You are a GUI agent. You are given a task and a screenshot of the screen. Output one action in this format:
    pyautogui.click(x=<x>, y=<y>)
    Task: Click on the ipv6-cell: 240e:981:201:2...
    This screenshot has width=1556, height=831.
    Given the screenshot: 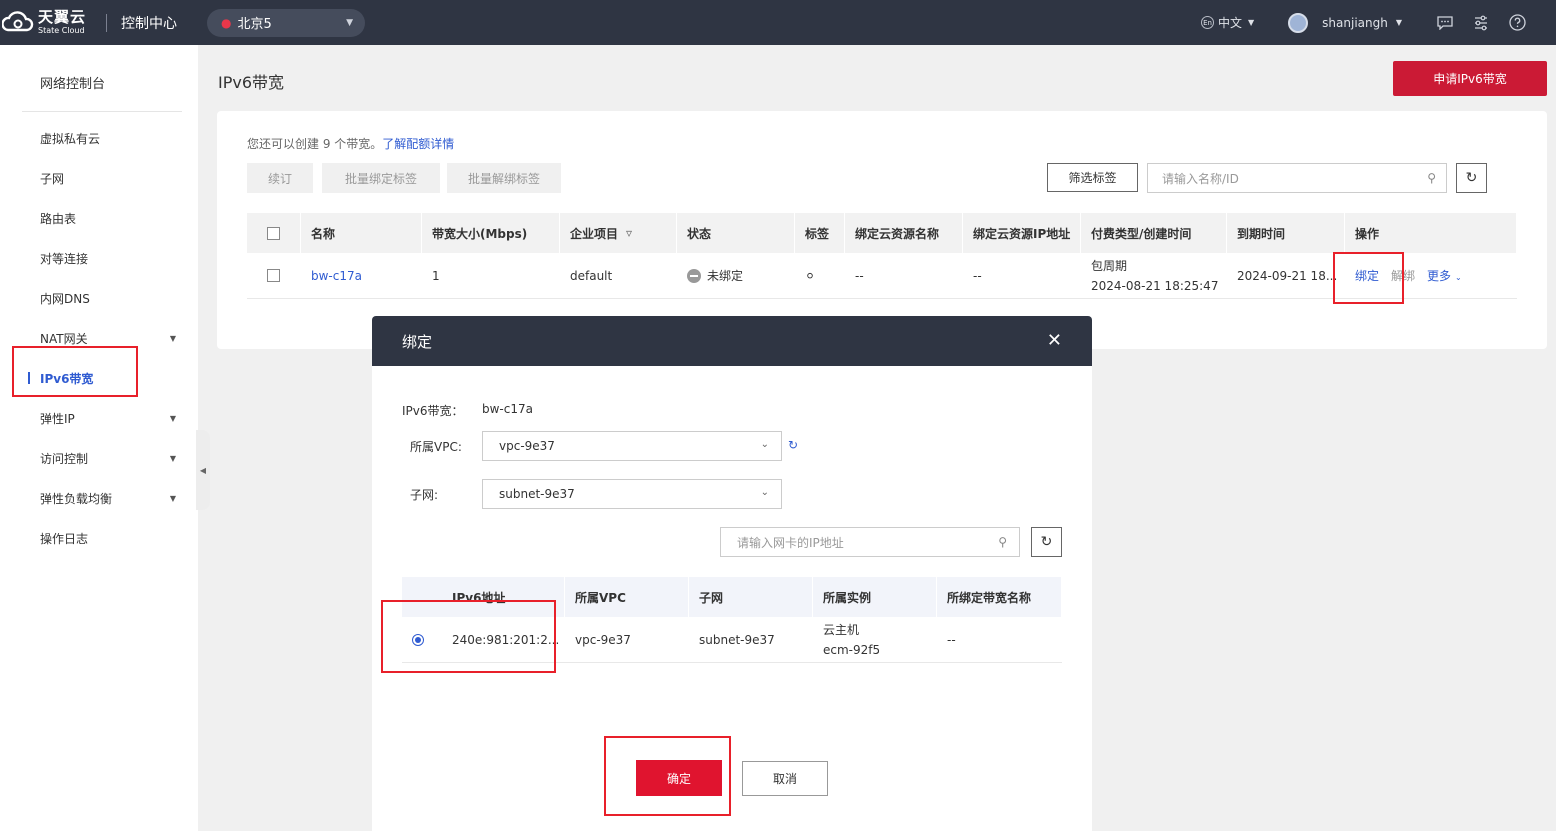 What is the action you would take?
    pyautogui.click(x=483, y=639)
    